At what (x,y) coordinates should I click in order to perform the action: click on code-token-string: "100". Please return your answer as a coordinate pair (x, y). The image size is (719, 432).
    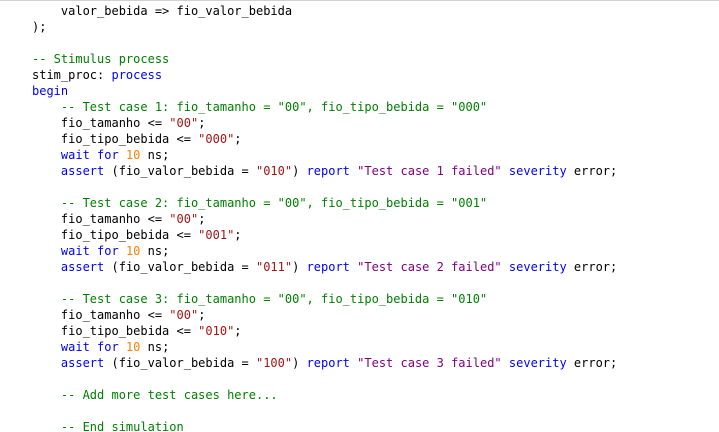
    Looking at the image, I should click on (274, 363).